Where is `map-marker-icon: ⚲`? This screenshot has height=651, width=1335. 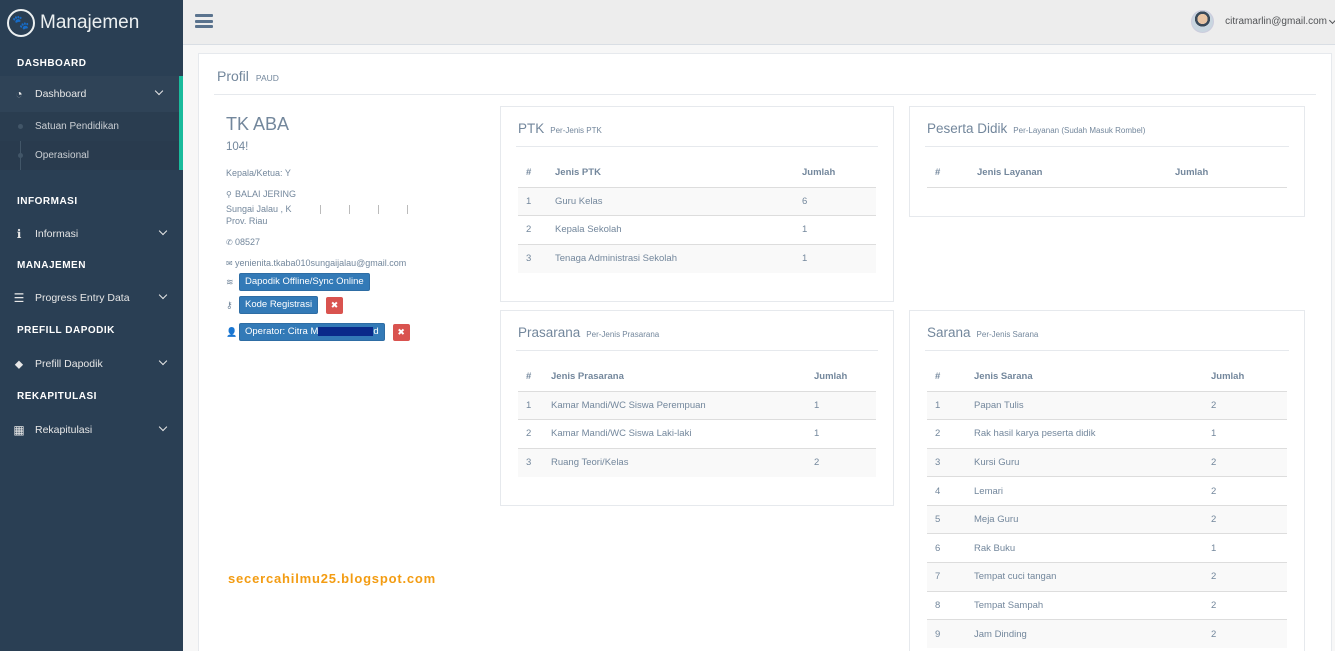 map-marker-icon: ⚲ is located at coordinates (229, 194).